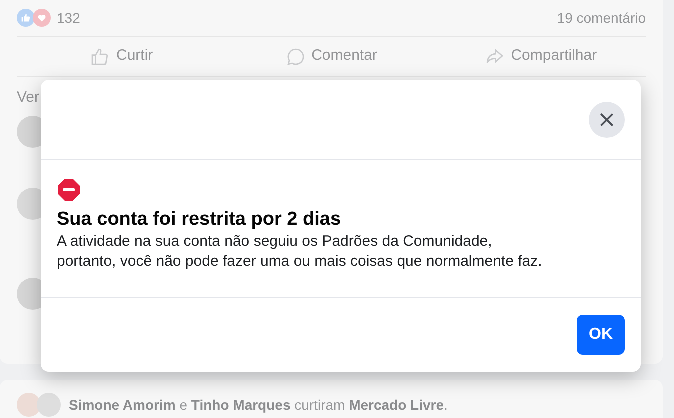  What do you see at coordinates (296, 56) in the screenshot?
I see `speech-bubble-icon` at bounding box center [296, 56].